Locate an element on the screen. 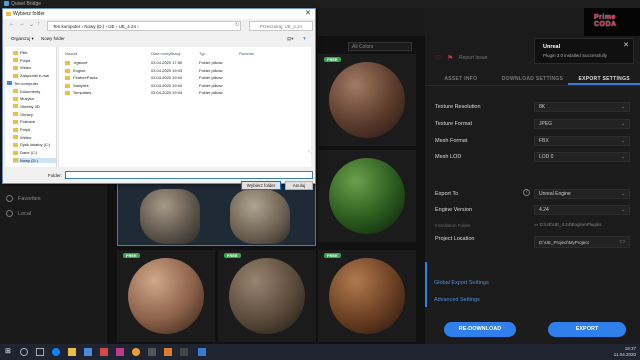 The height and width of the screenshot is (360, 640). tree-item: Ten komputer is located at coordinates (31, 83).